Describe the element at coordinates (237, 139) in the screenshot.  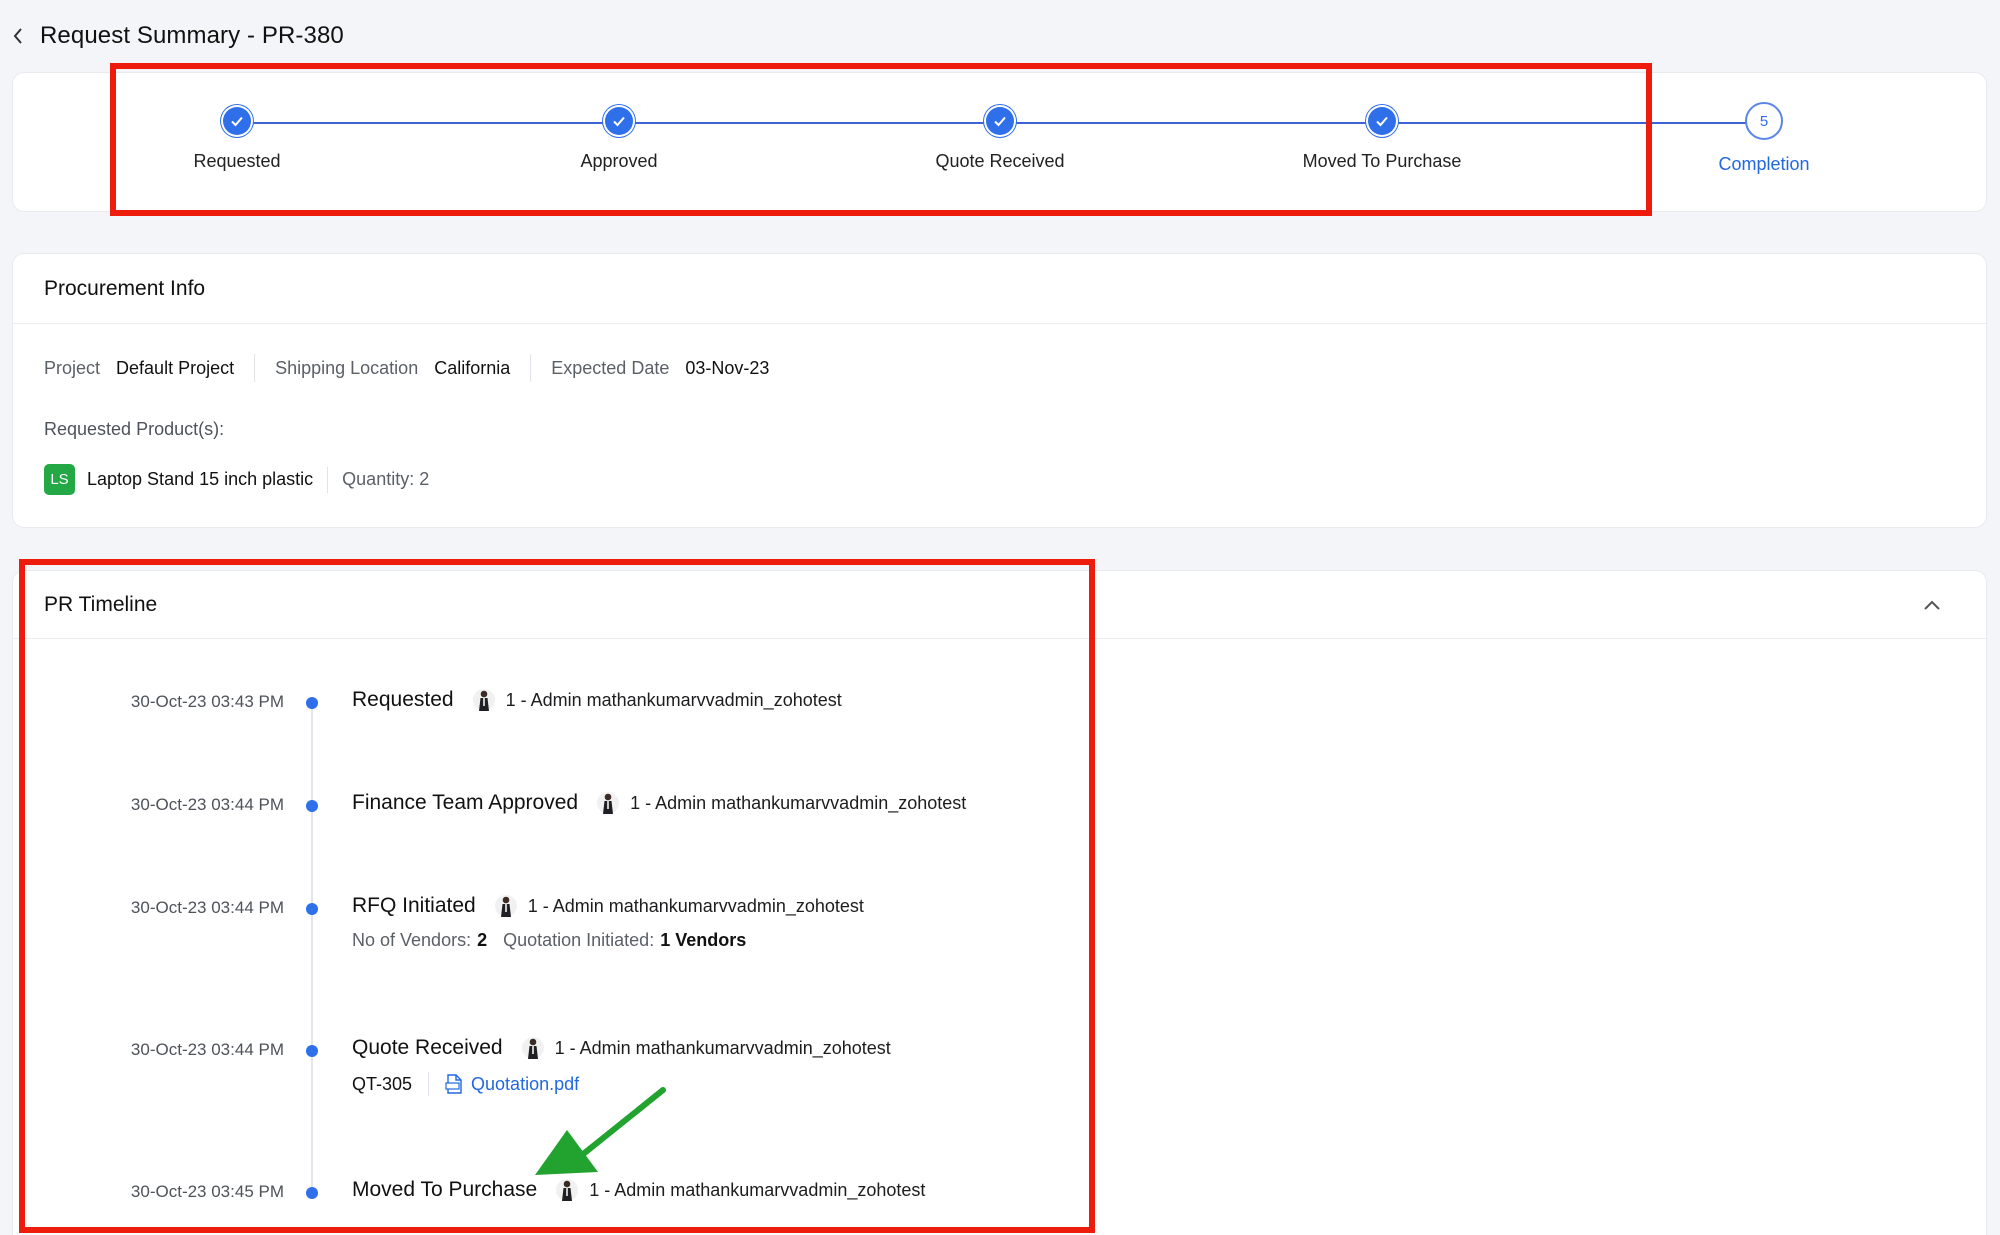
I see `step-requested: Requested` at that location.